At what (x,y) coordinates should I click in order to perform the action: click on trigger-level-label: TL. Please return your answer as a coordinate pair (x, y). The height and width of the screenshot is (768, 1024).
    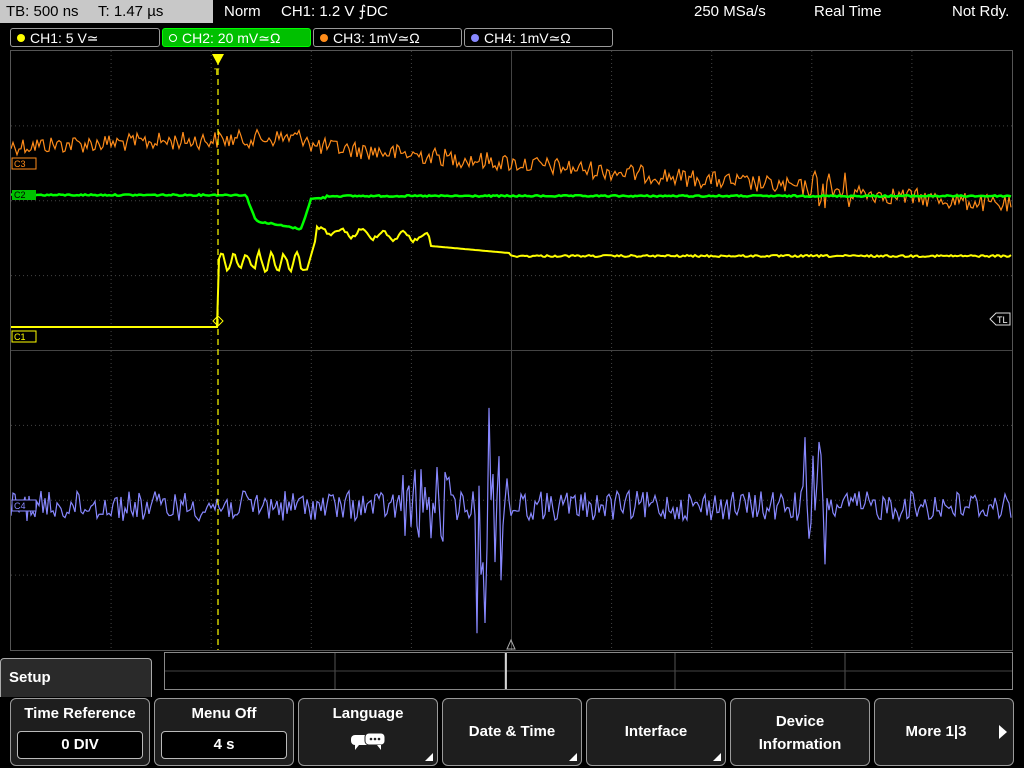
    Looking at the image, I should click on (1002, 320).